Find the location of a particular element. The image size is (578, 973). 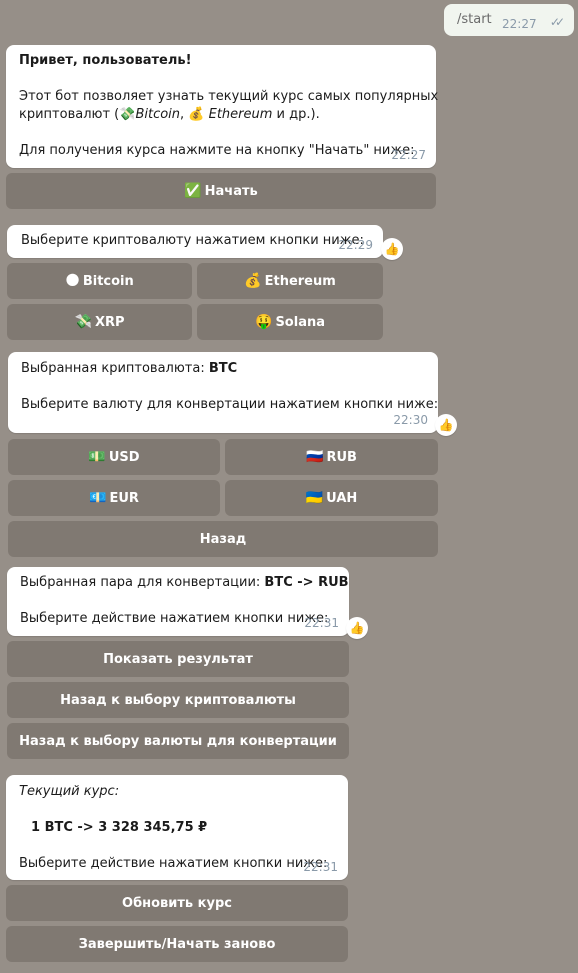

message-time: 22:30 is located at coordinates (410, 420).